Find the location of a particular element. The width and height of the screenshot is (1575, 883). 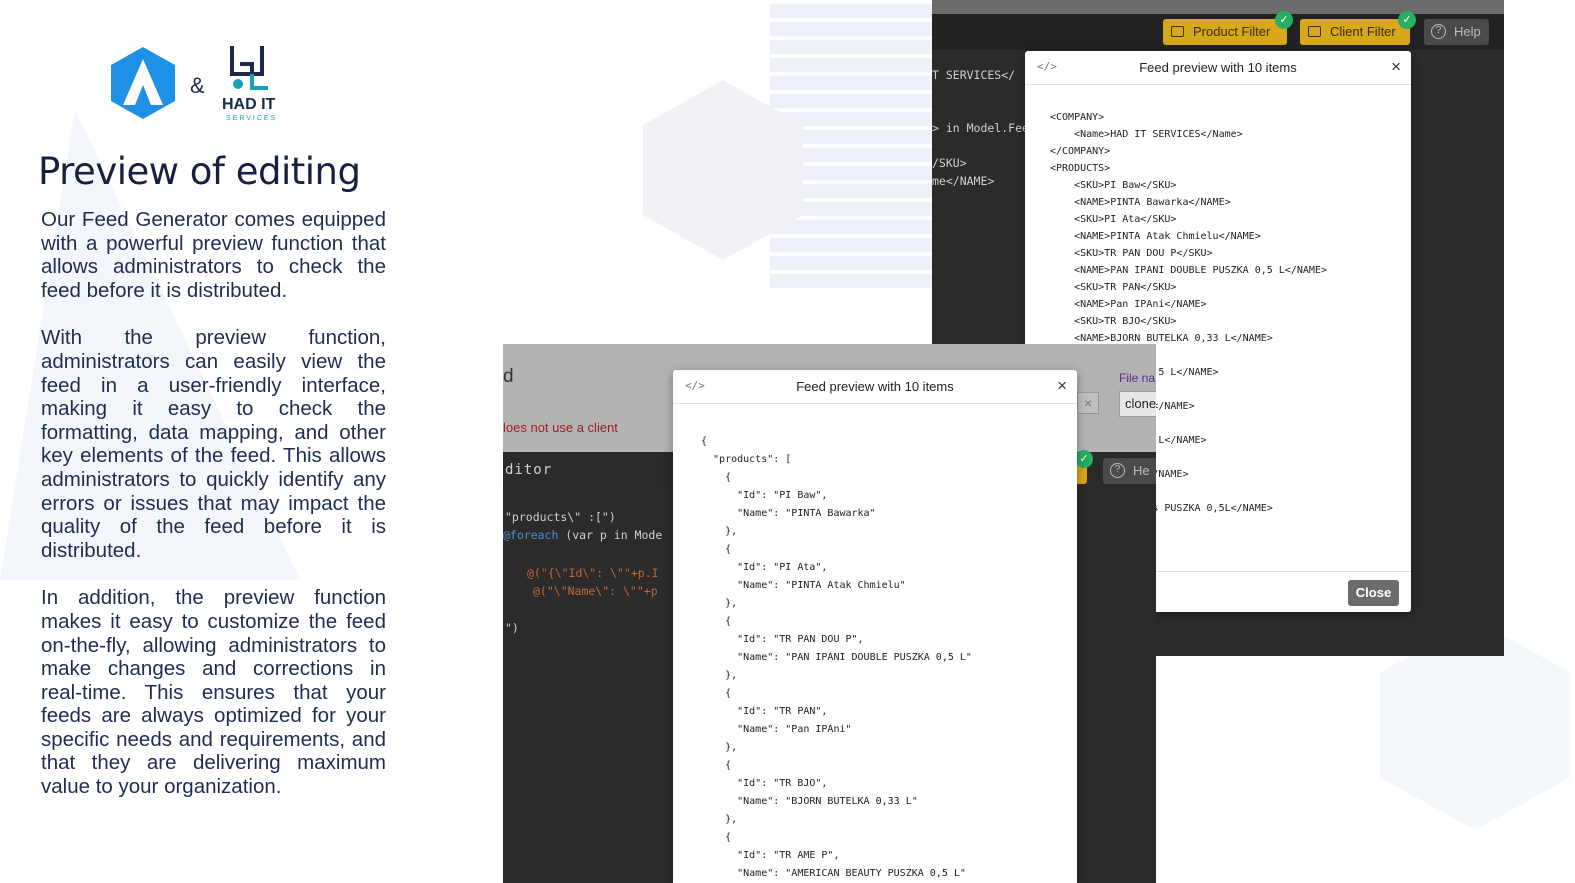

had-it-mark-icon is located at coordinates (249, 68).